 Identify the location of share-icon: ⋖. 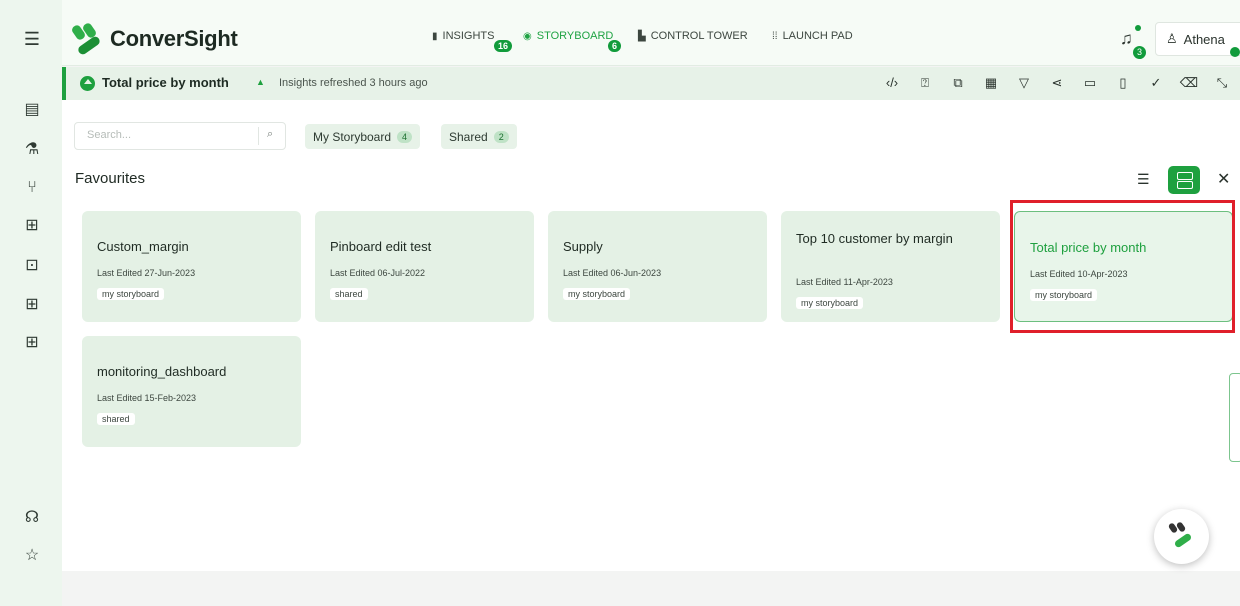
(1057, 83).